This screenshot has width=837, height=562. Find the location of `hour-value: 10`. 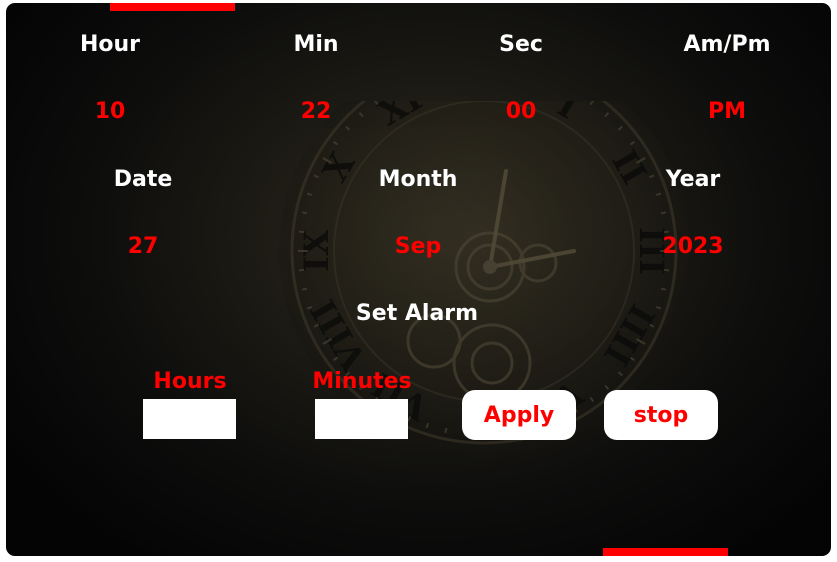

hour-value: 10 is located at coordinates (110, 111).